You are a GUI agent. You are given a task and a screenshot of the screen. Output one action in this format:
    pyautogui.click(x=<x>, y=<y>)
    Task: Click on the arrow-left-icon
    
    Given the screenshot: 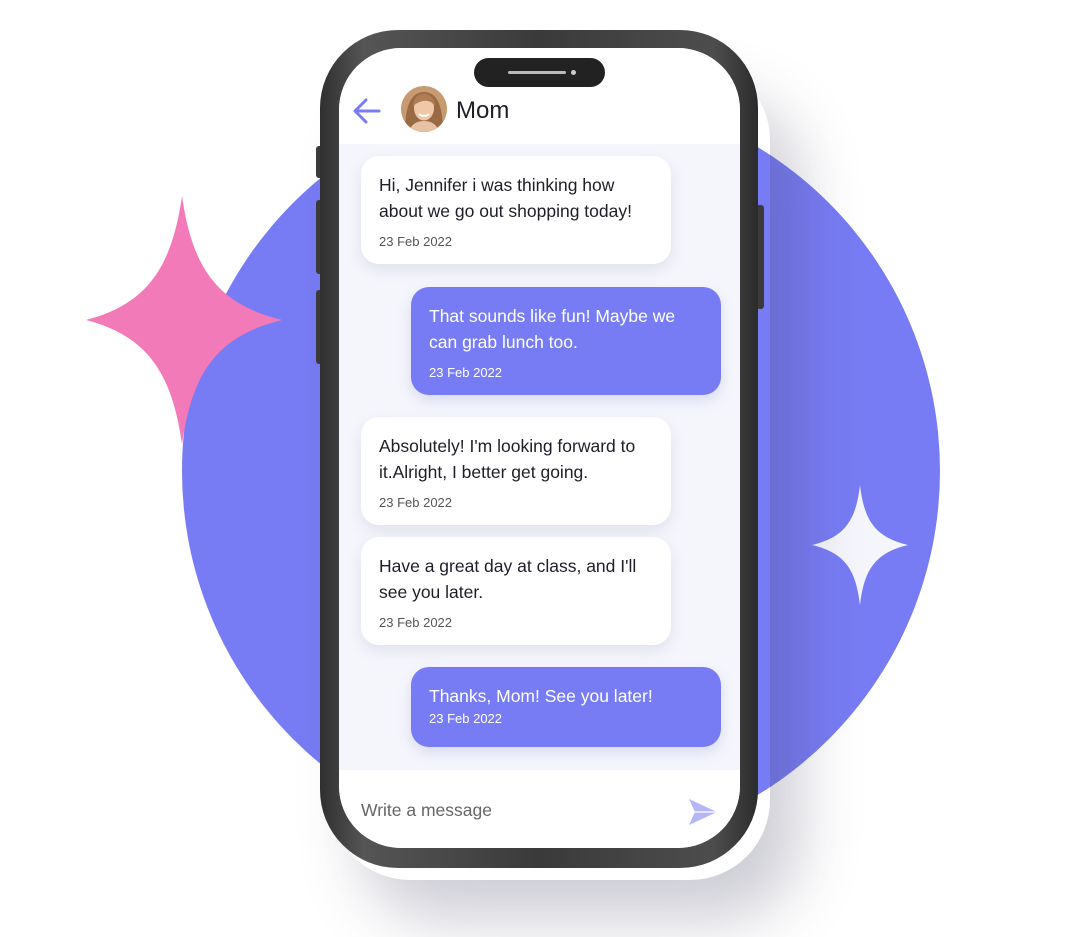 What is the action you would take?
    pyautogui.click(x=367, y=111)
    